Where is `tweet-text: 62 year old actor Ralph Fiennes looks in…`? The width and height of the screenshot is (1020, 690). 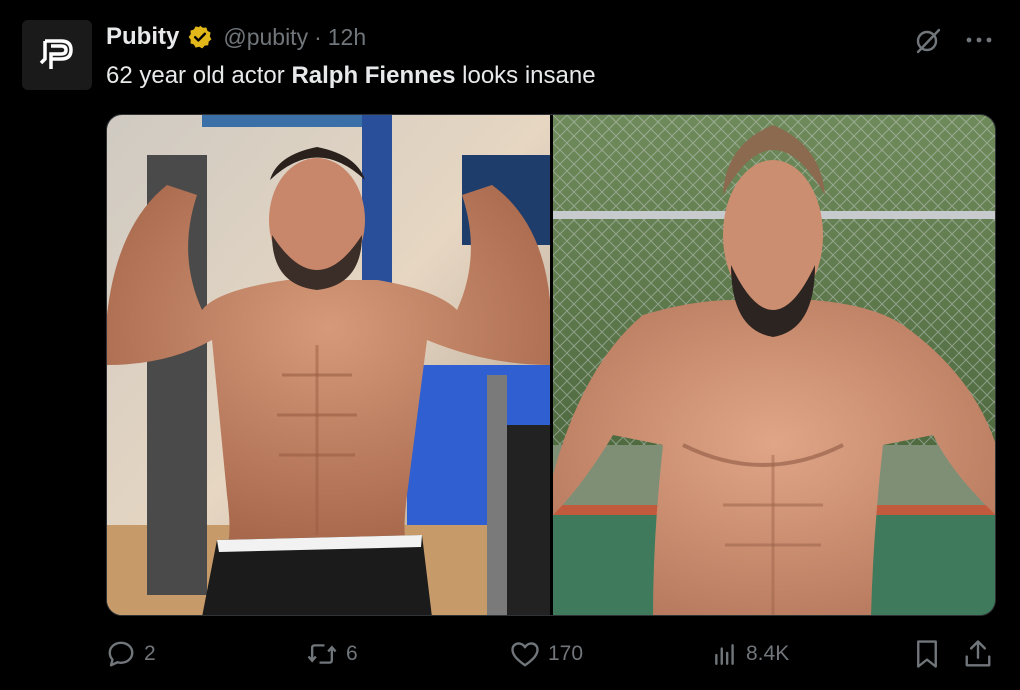
tweet-text: 62 year old actor Ralph Fiennes looks in… is located at coordinates (351, 76).